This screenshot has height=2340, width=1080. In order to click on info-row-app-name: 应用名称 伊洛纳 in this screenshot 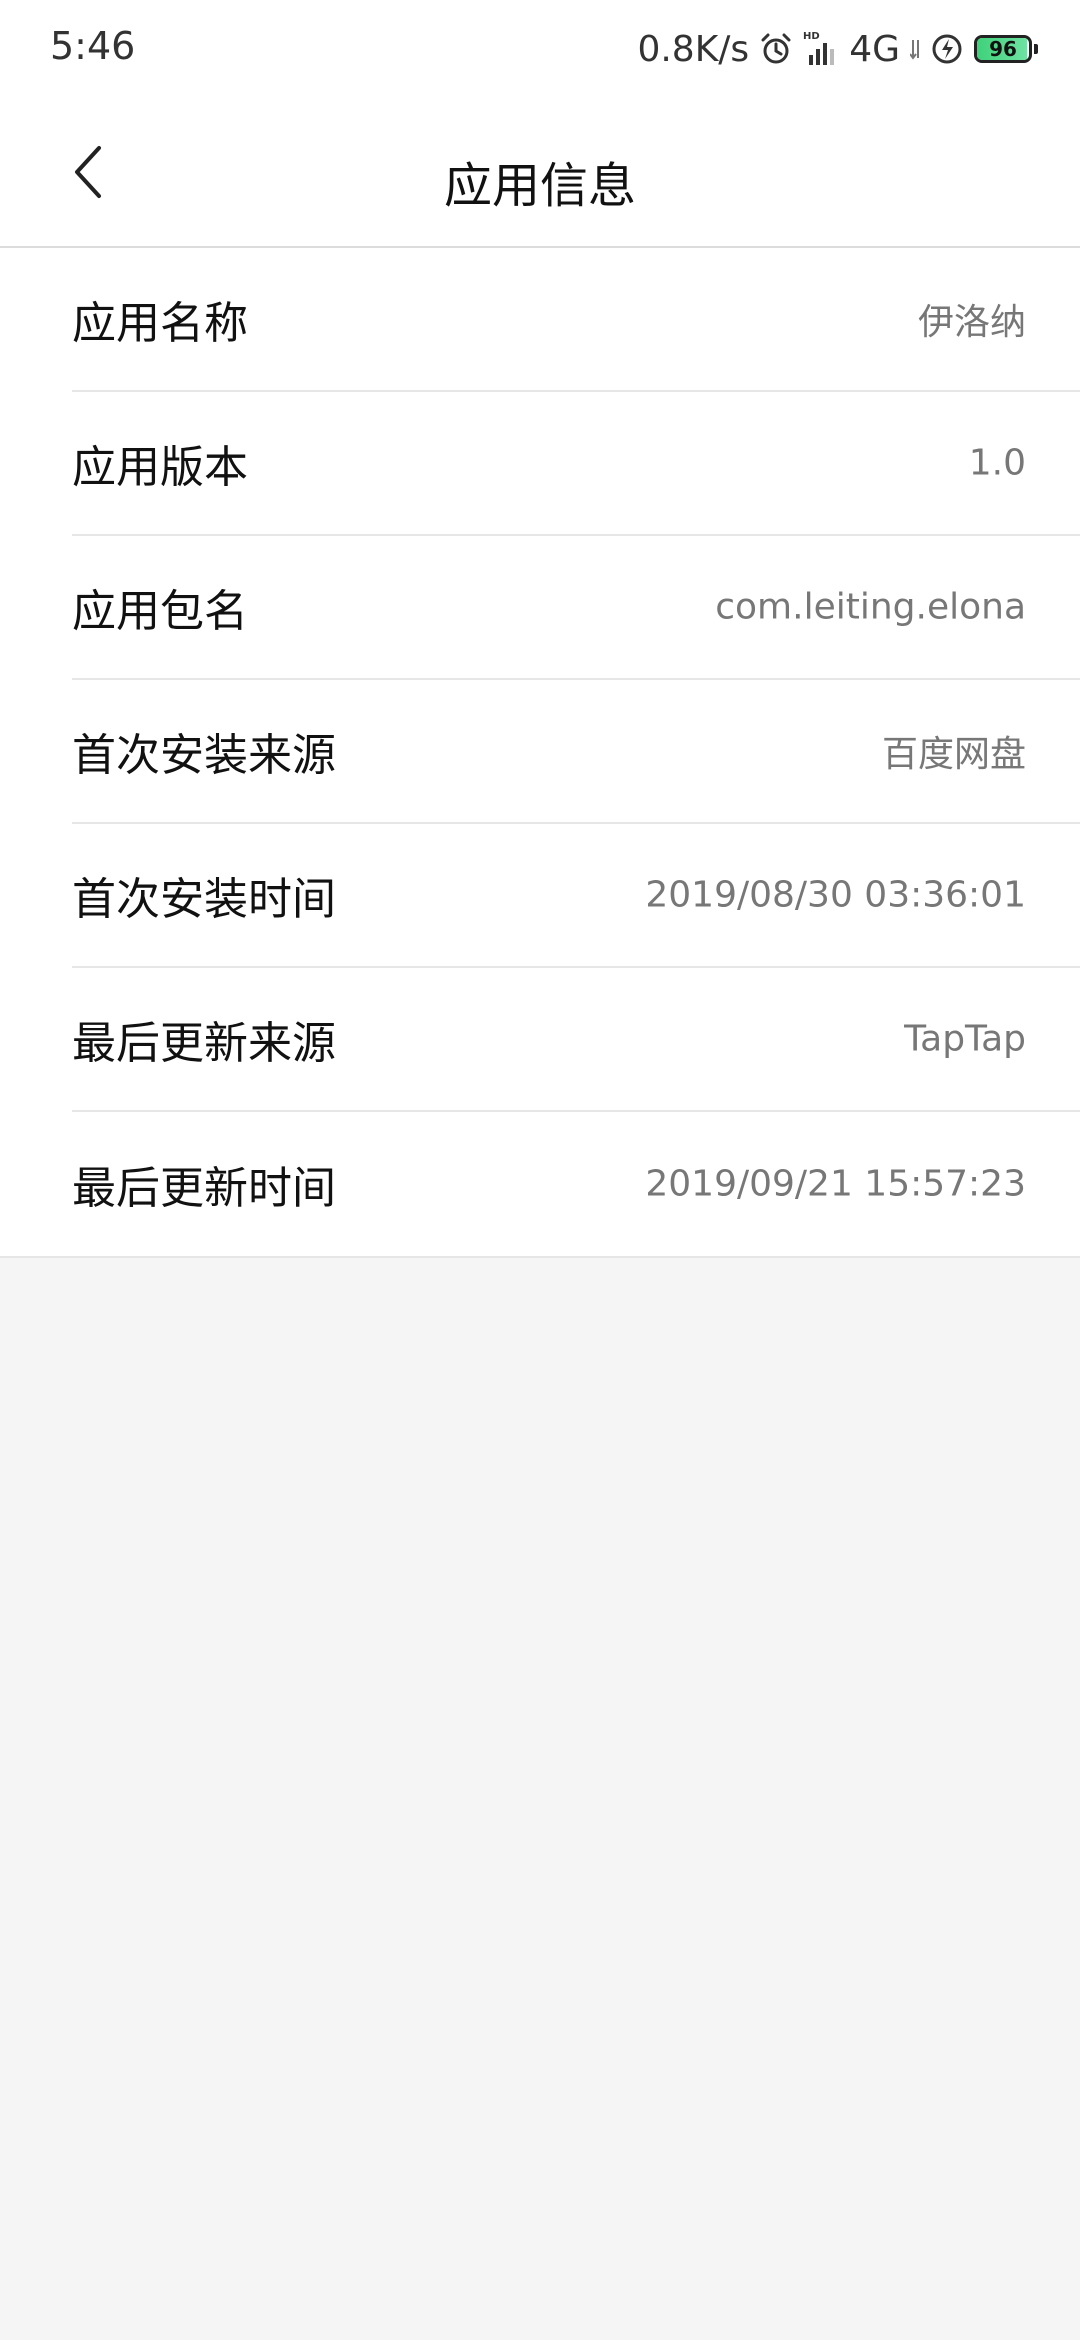, I will do `click(576, 320)`.